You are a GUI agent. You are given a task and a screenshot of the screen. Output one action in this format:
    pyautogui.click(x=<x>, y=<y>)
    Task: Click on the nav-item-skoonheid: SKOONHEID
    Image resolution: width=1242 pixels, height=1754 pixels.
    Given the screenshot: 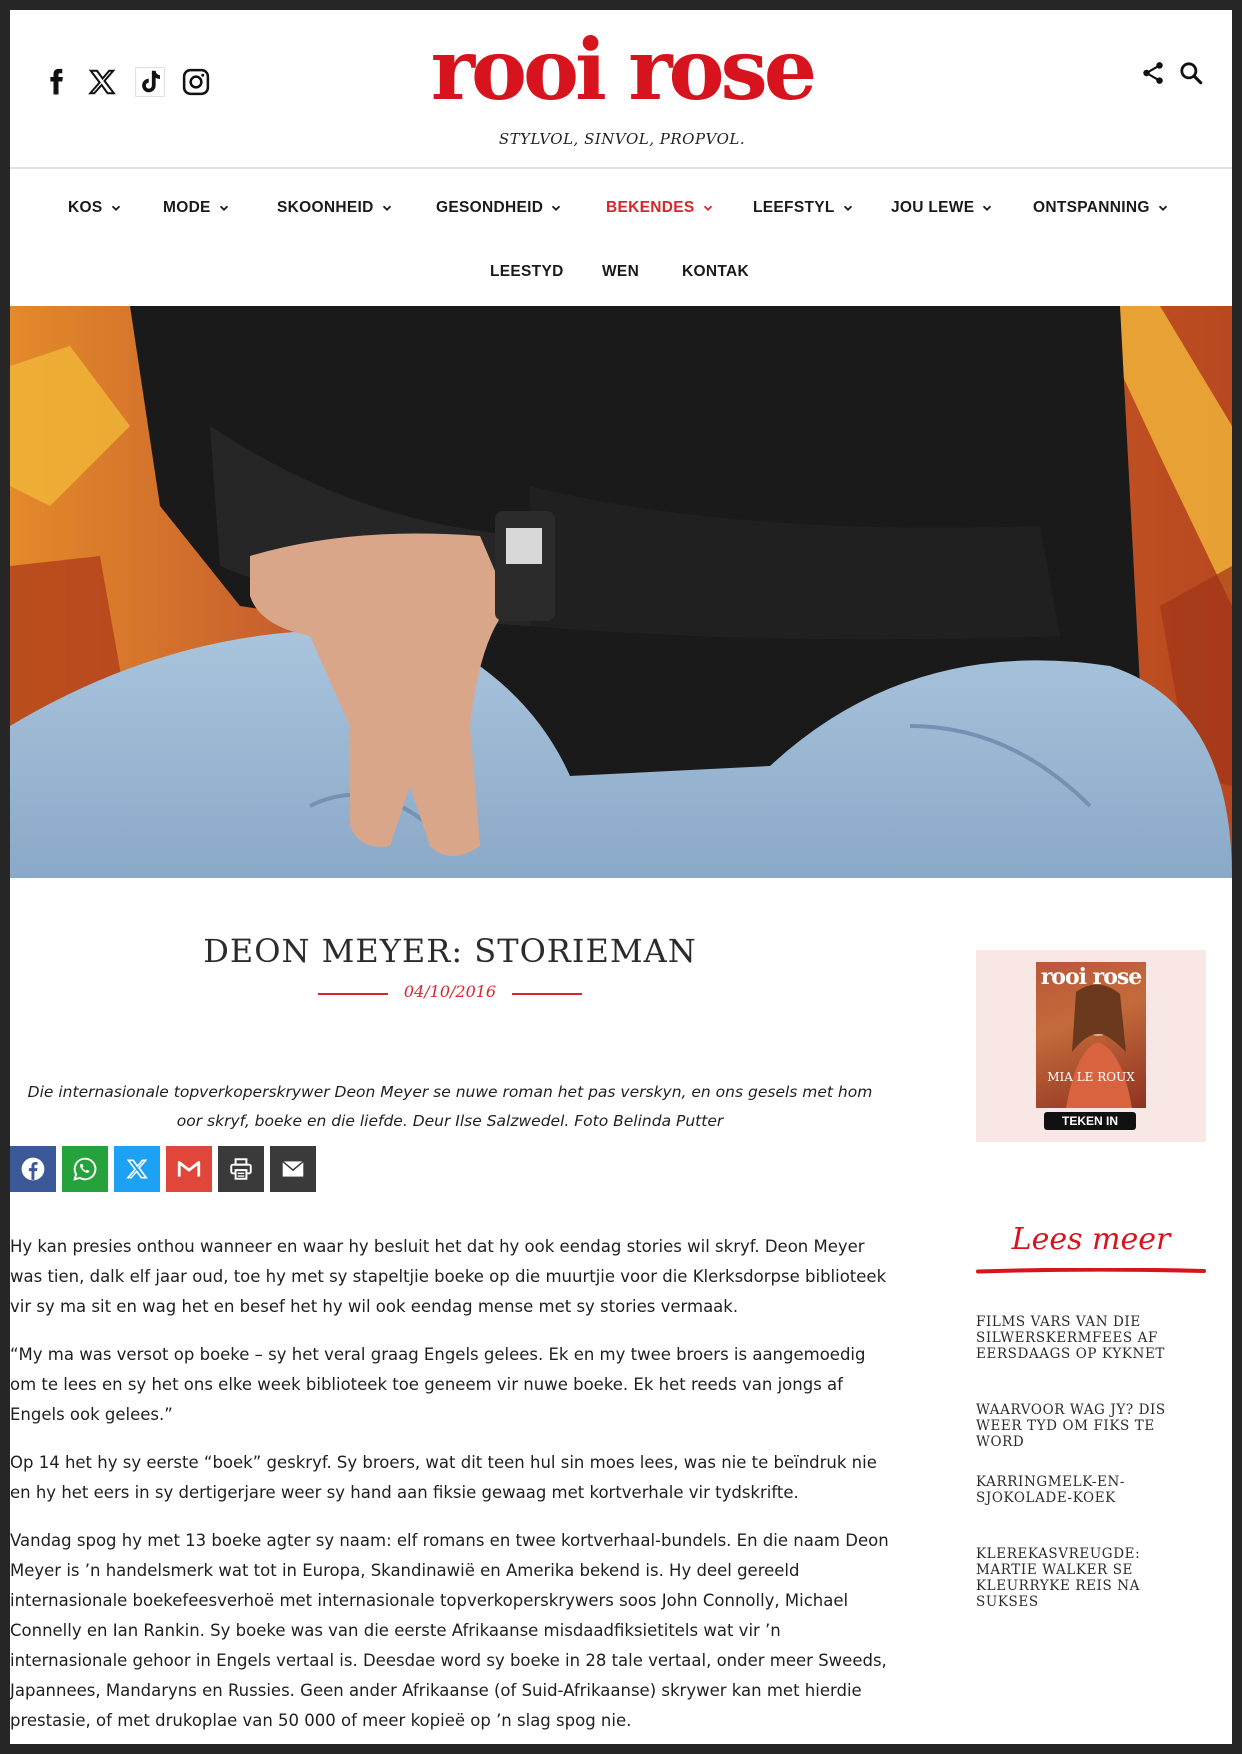 What is the action you would take?
    pyautogui.click(x=334, y=208)
    